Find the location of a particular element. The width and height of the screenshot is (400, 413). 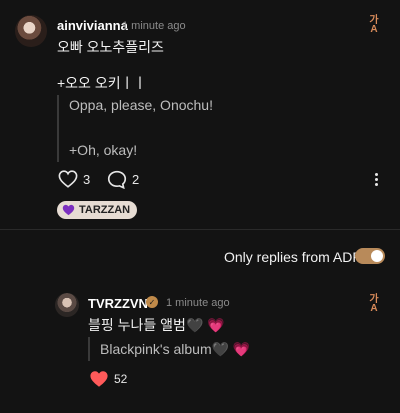

like-button: 3 is located at coordinates (74, 179).